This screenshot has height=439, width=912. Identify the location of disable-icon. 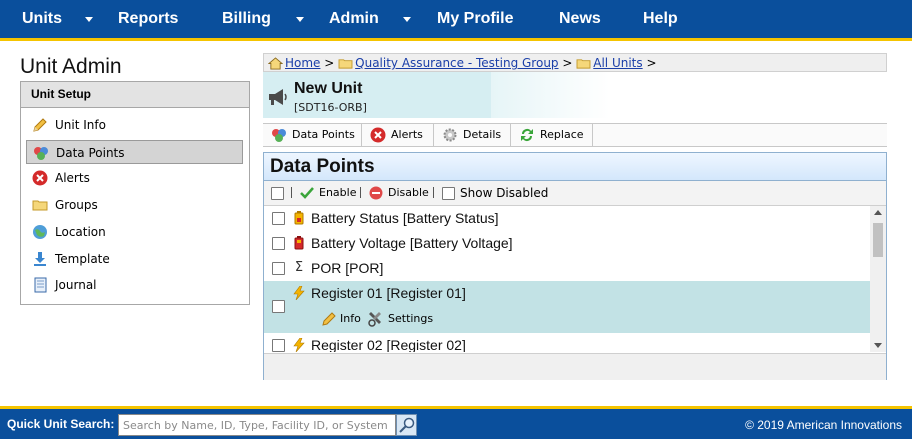
(376, 193).